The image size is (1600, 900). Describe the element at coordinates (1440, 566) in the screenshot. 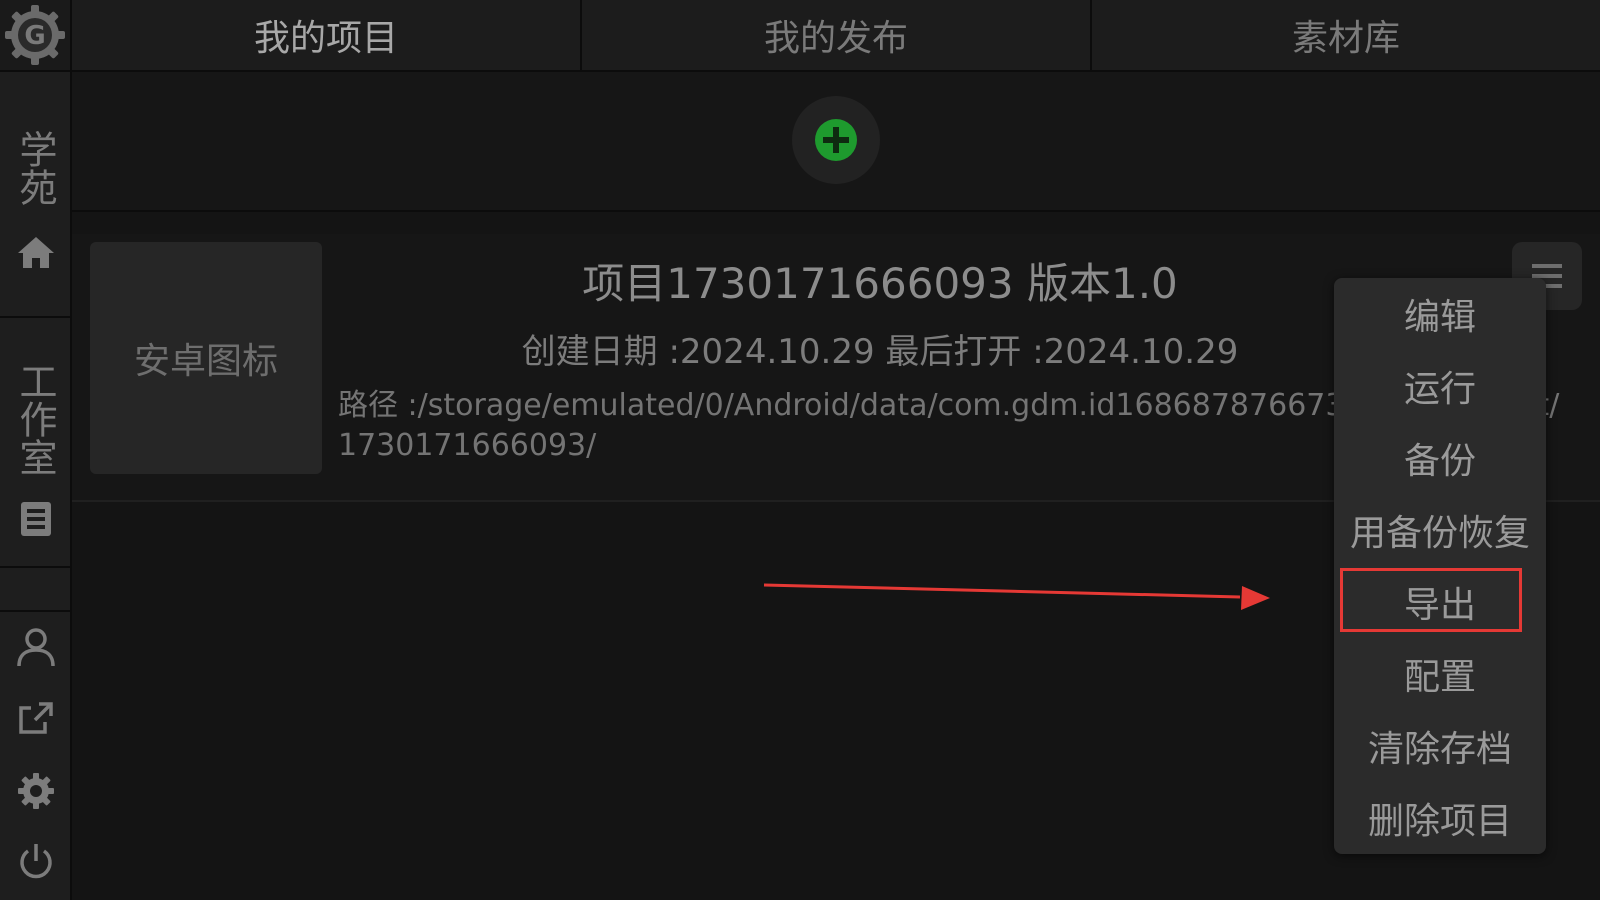

I see `project-context-menu: 编辑 运行 备份 用备份恢复 导出 配置 清除存档 删除项目` at that location.